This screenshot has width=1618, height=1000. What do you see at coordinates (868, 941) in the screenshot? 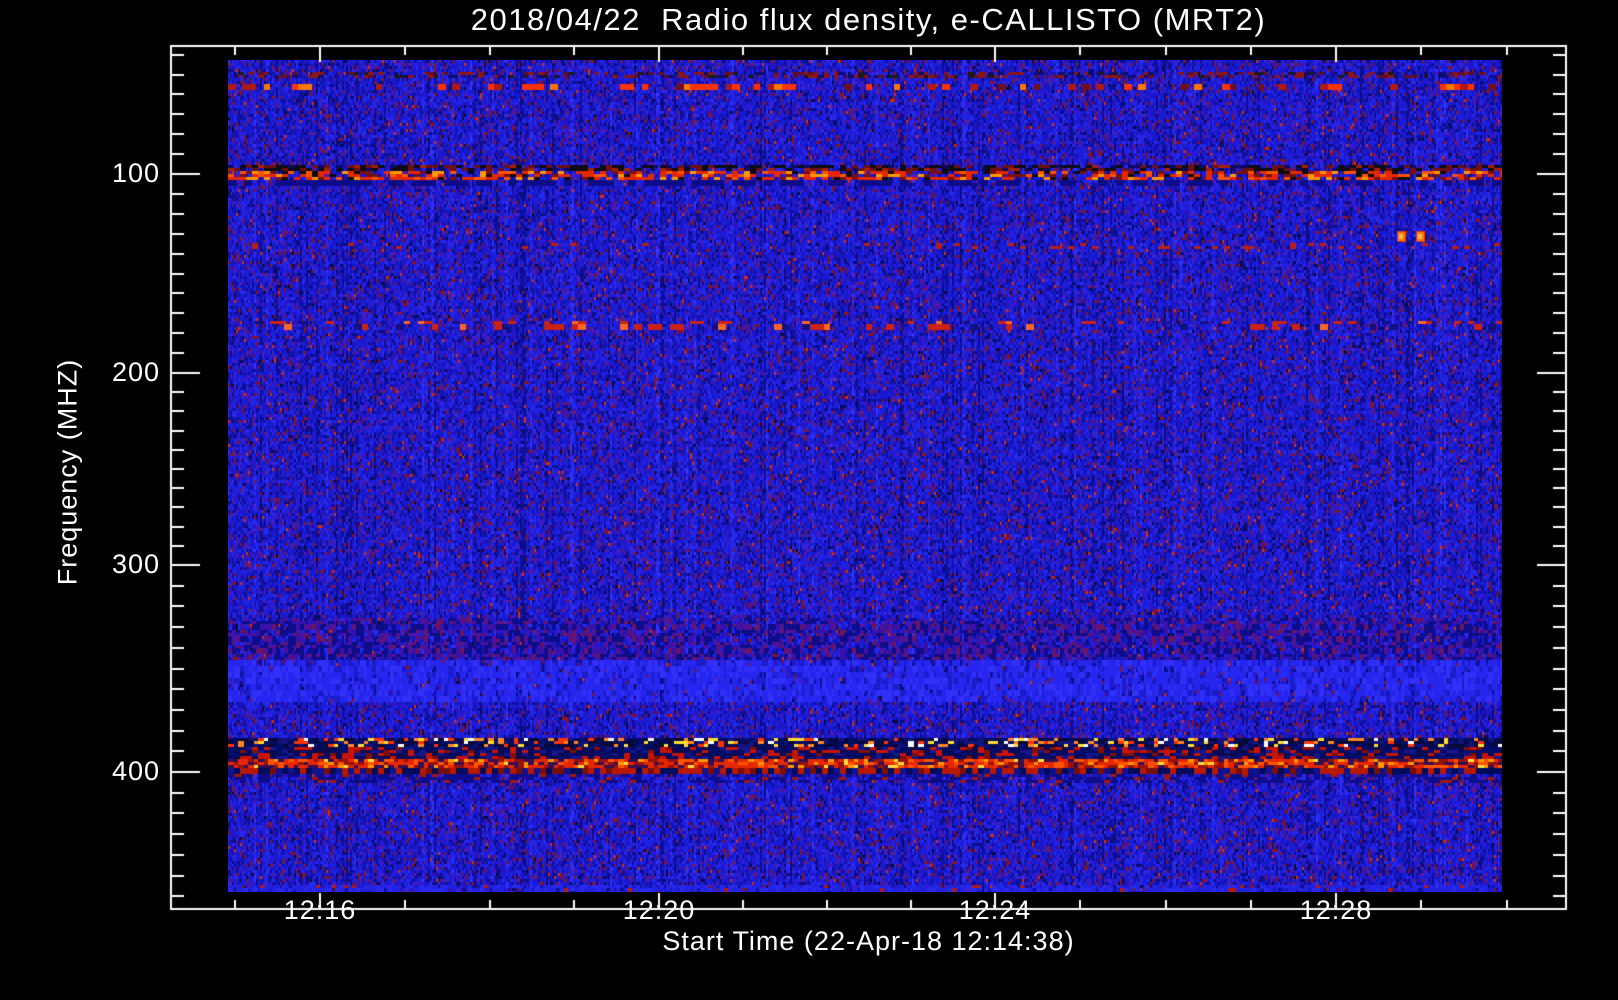
I see `x-axis-label: Start Time (22-Apr-18 12:14:38)` at bounding box center [868, 941].